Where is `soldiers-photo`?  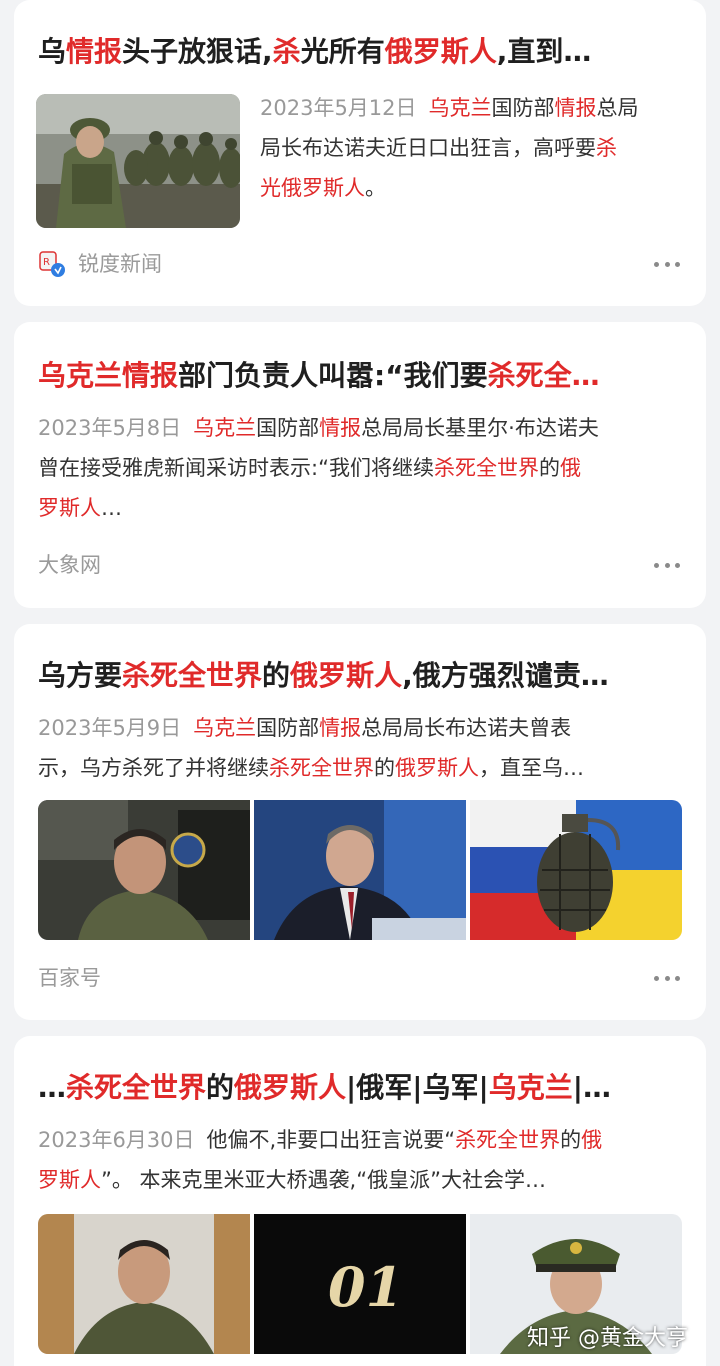 soldiers-photo is located at coordinates (138, 161).